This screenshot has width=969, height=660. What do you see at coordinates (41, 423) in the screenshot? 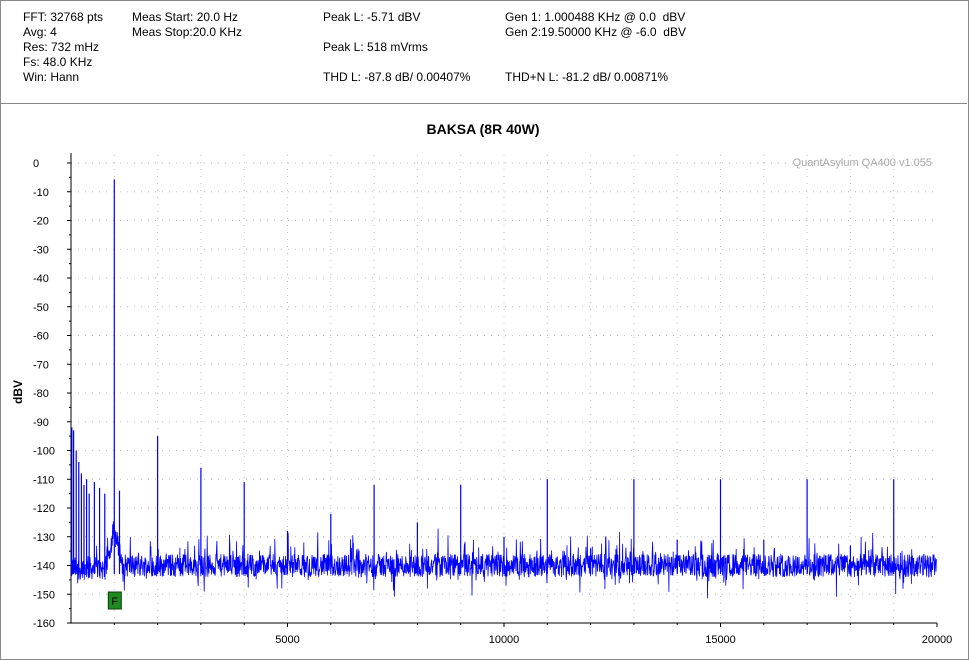
I see `y-tick-label: -90` at bounding box center [41, 423].